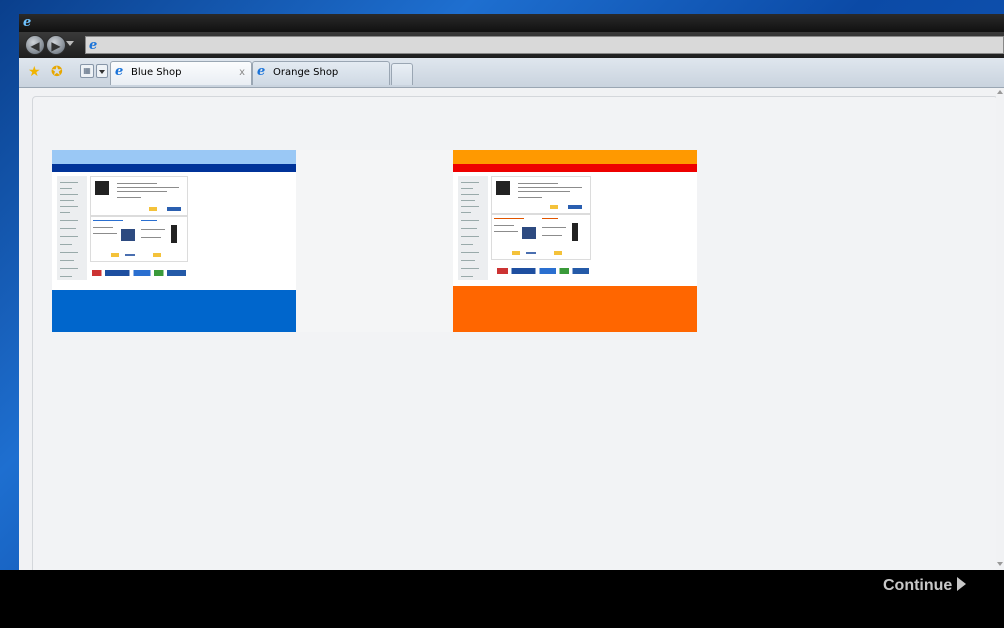  I want to click on new-tab-button, so click(402, 74).